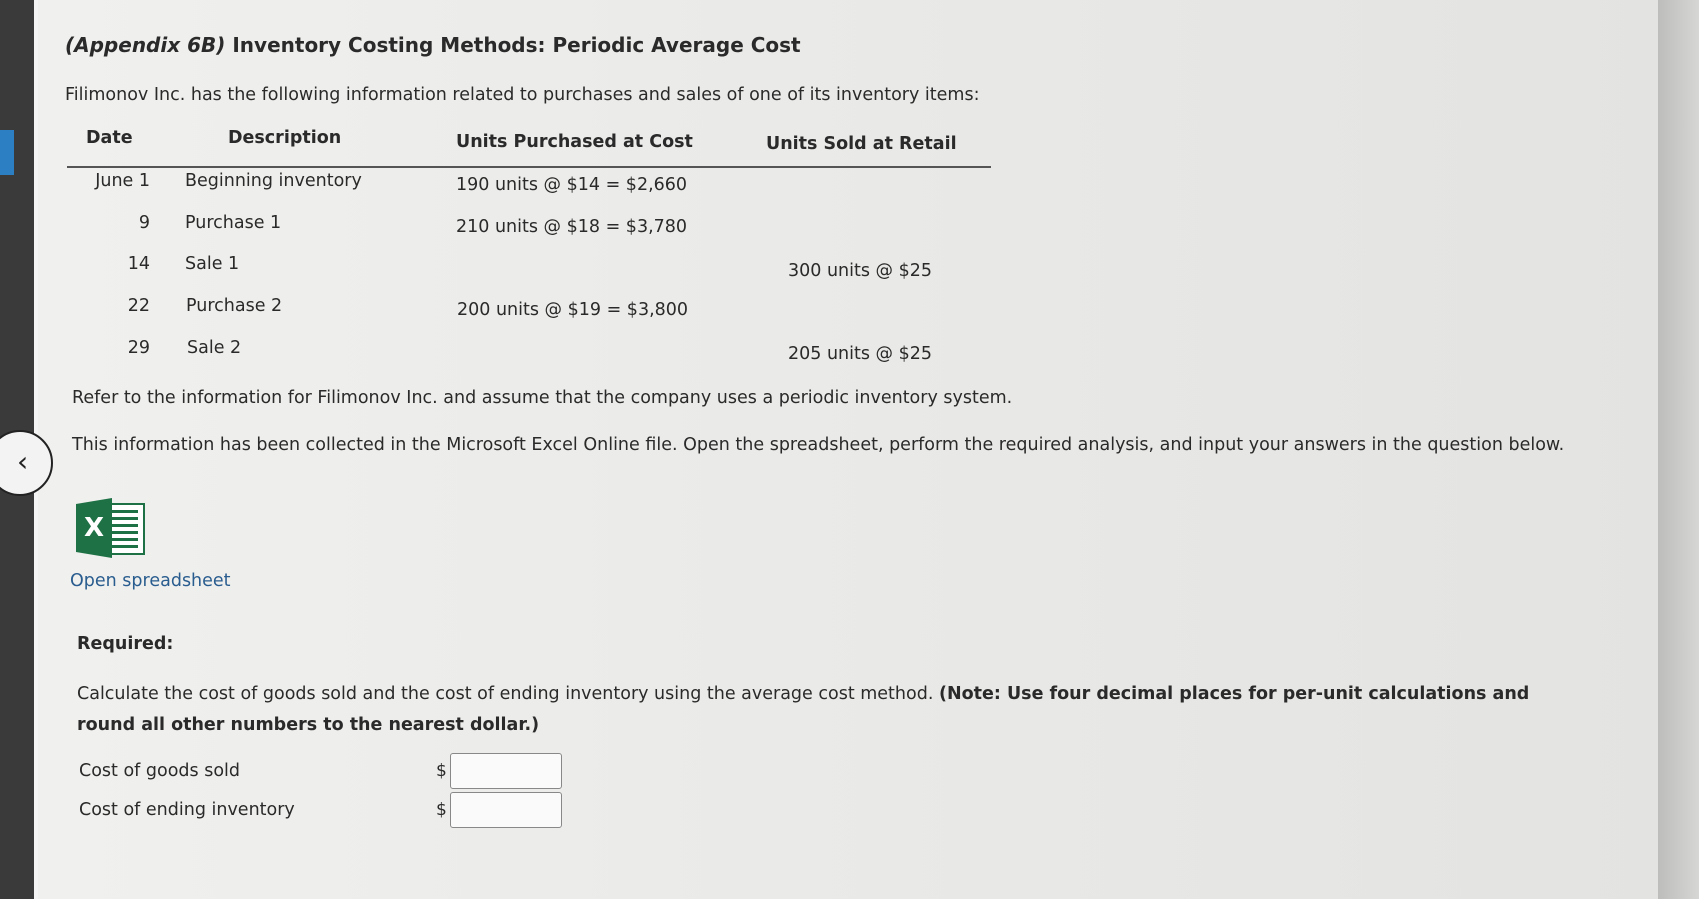  What do you see at coordinates (7, 152) in the screenshot?
I see `bezel-highlight` at bounding box center [7, 152].